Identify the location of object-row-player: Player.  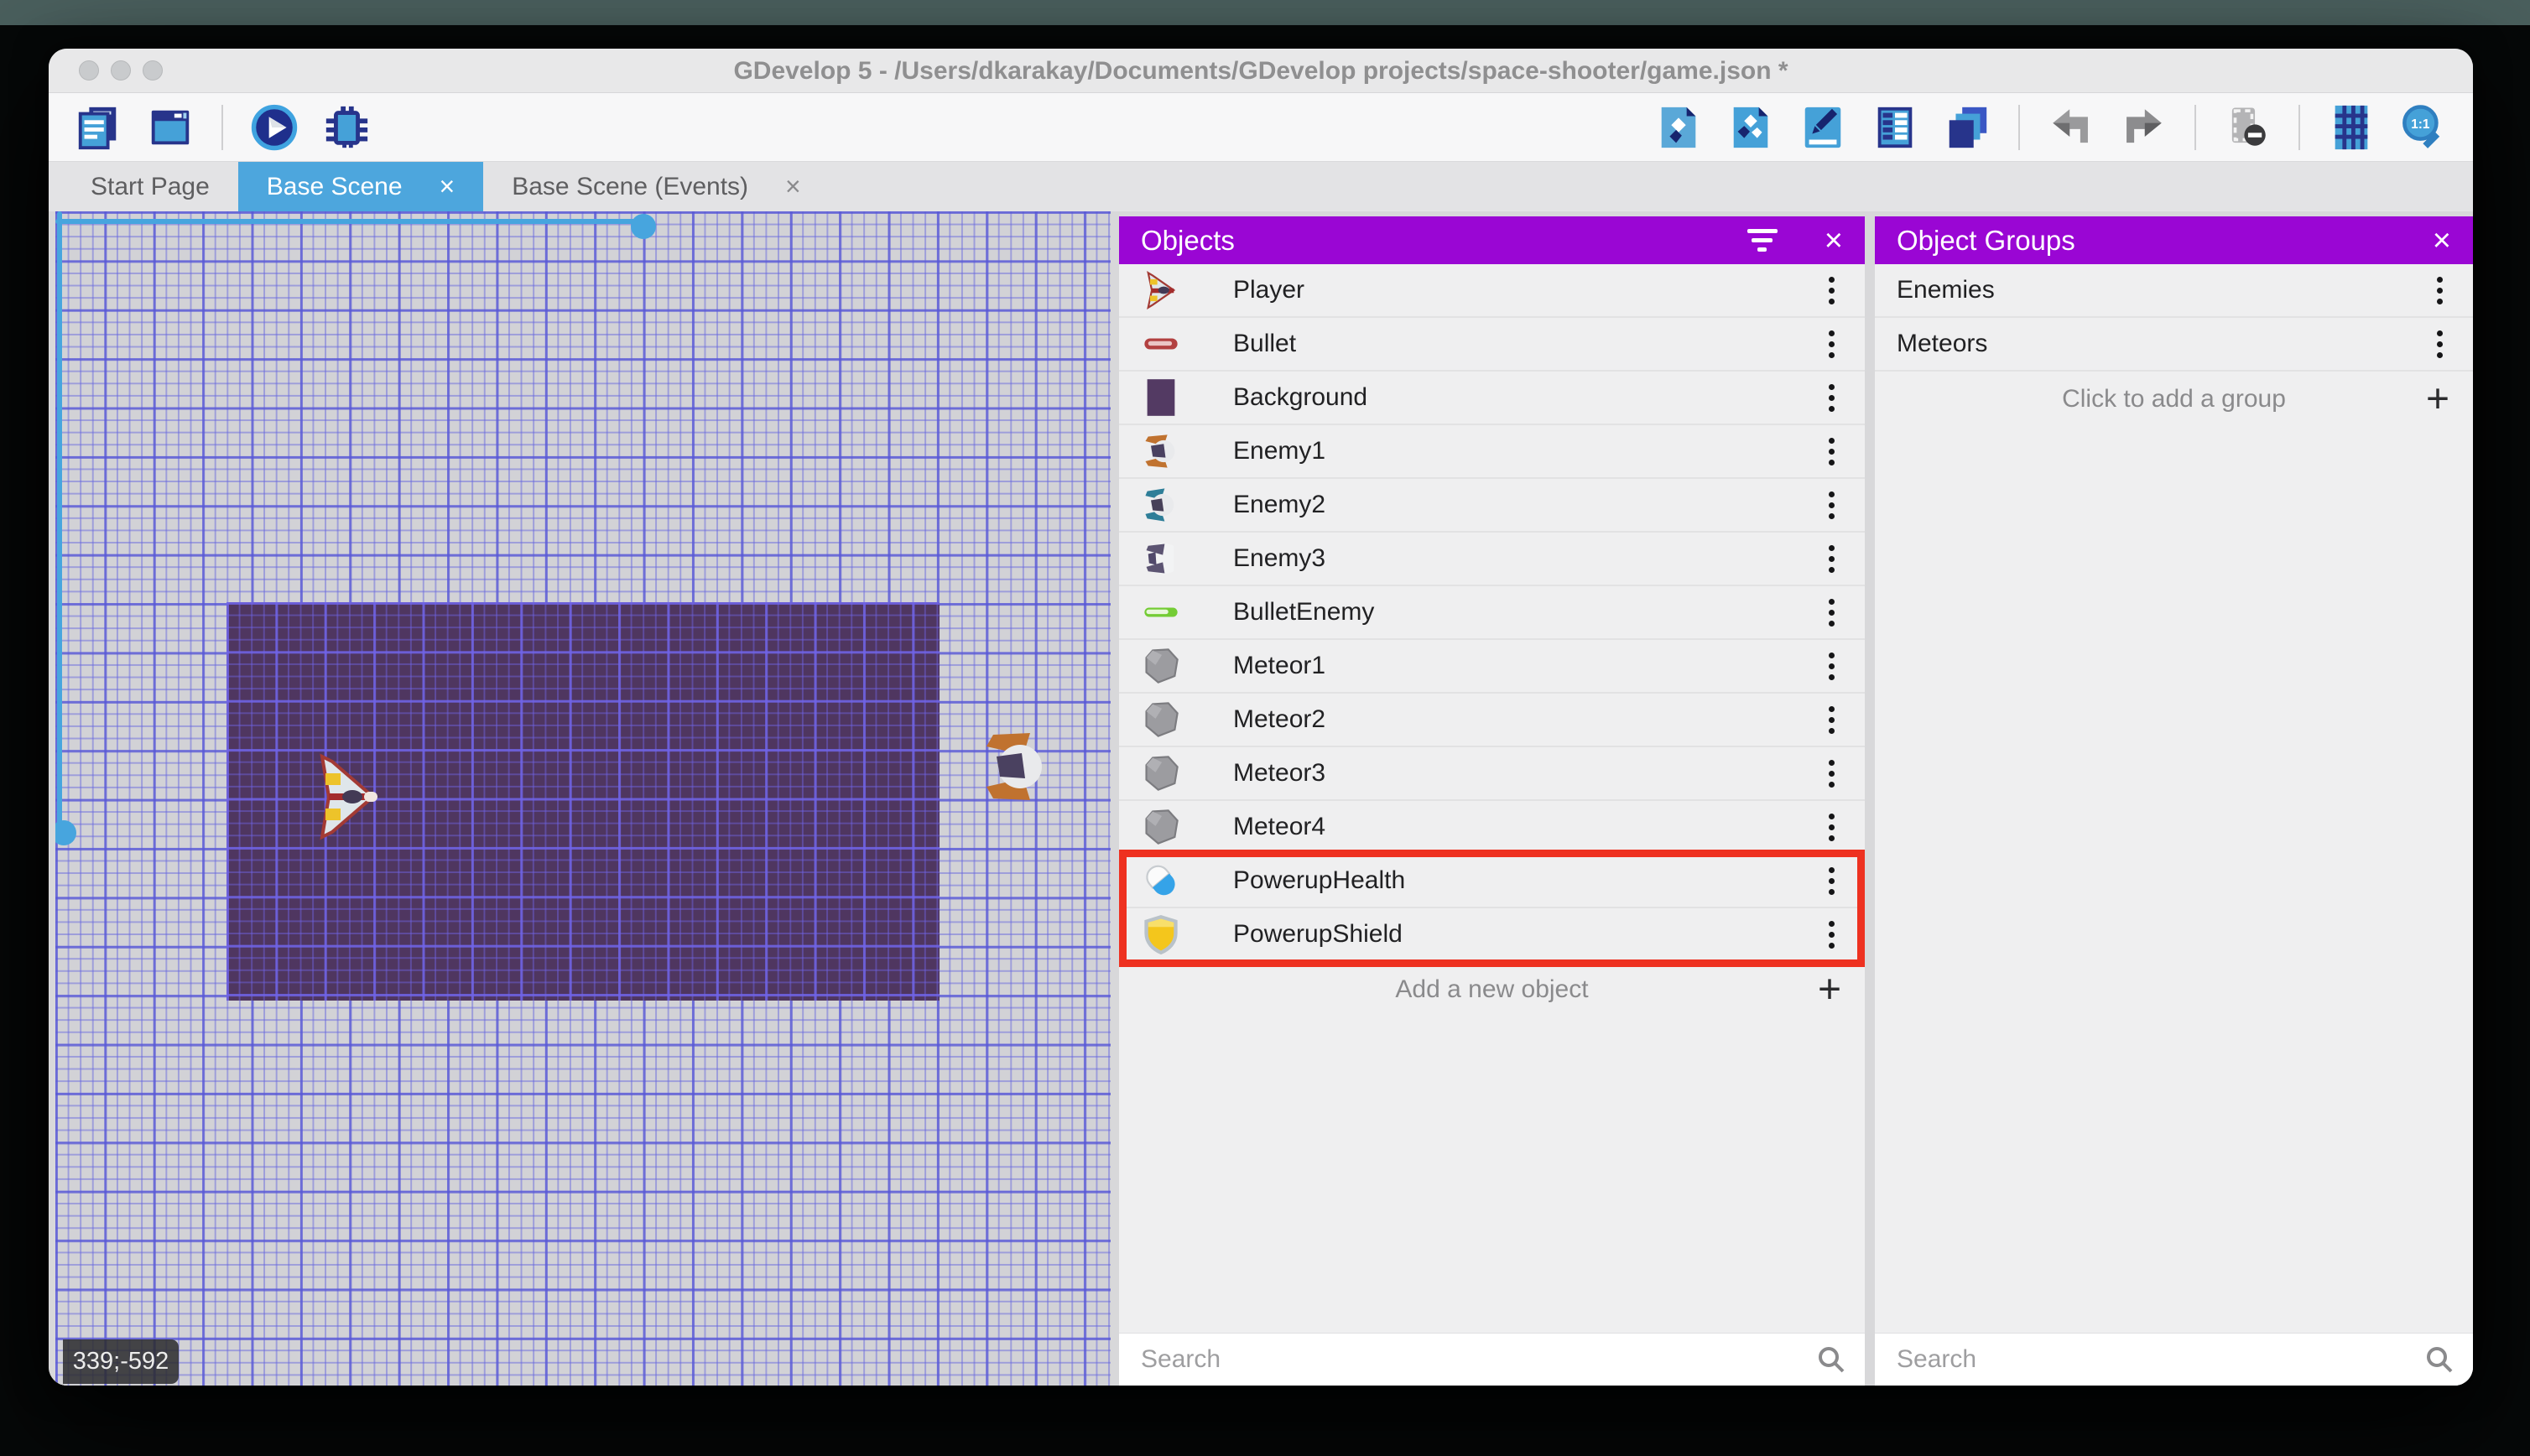
(1492, 291).